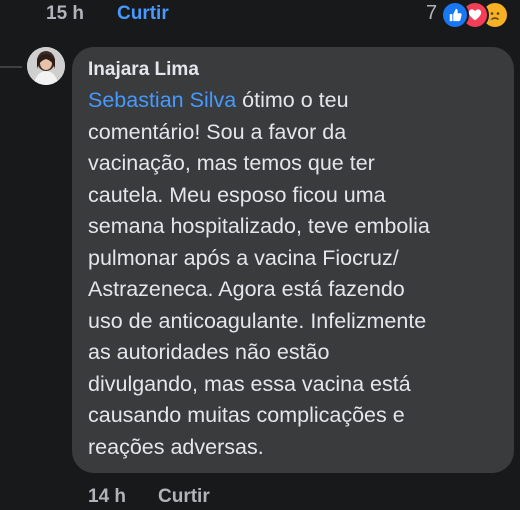  Describe the element at coordinates (243, 257) in the screenshot. I see `comment-line: pulmonar após a vacina Fiocruz/` at that location.